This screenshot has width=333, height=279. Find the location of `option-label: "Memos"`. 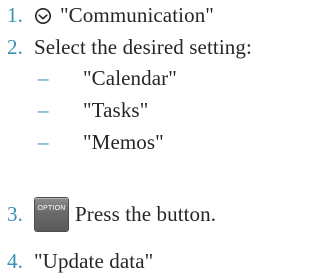

option-label: "Memos" is located at coordinates (123, 142).